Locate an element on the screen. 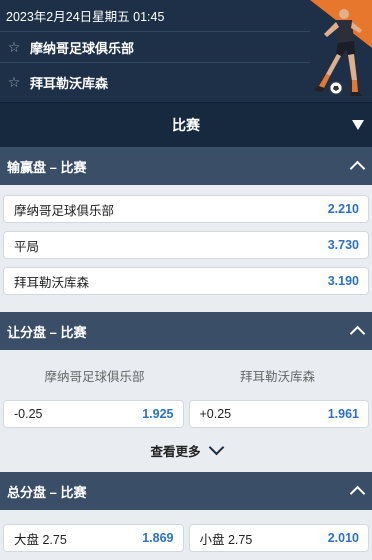 This screenshot has width=372, height=560. moneyline-draw-button: 平局 3.730 is located at coordinates (186, 245).